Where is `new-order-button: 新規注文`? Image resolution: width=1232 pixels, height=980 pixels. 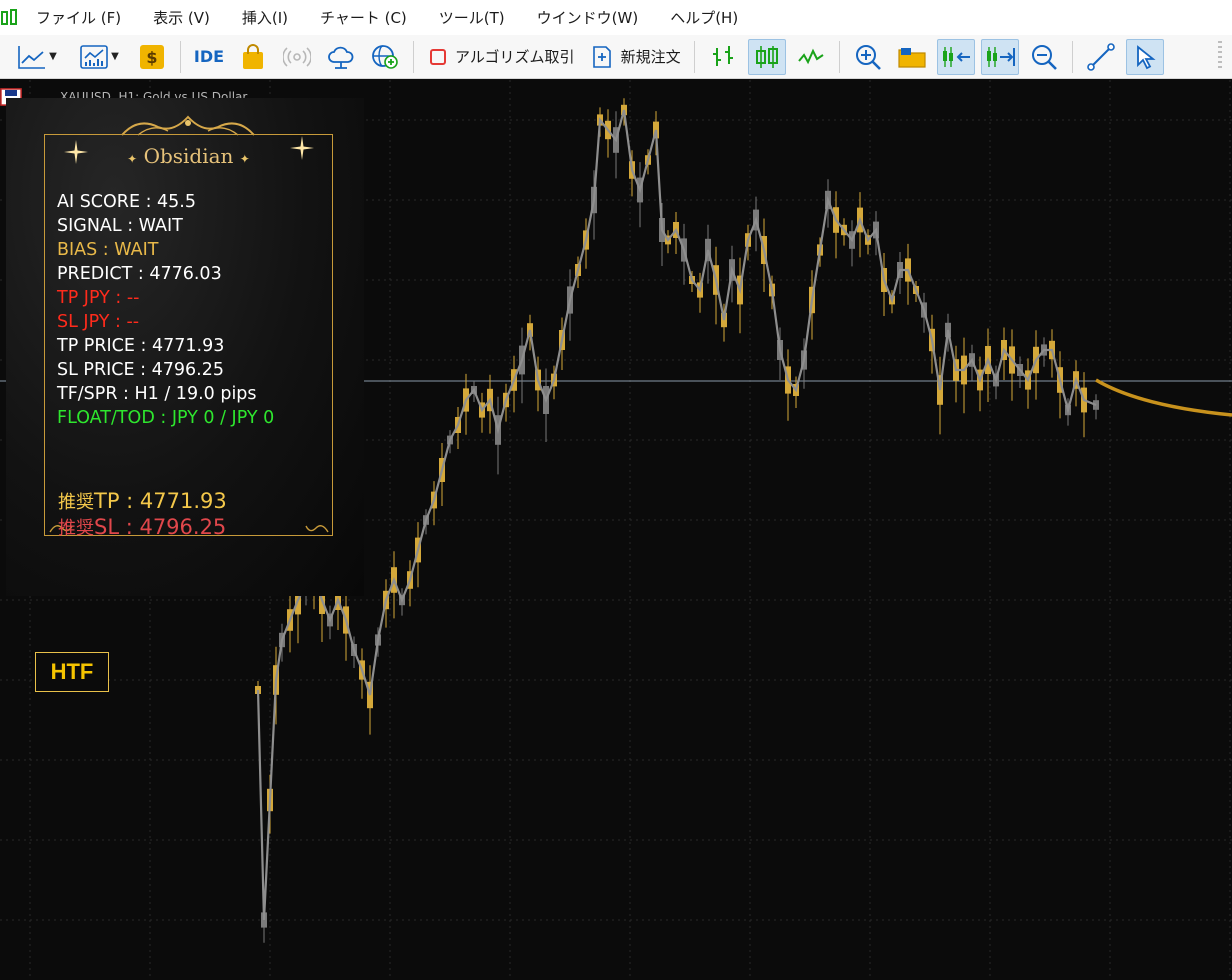 new-order-button: 新規注文 is located at coordinates (636, 57).